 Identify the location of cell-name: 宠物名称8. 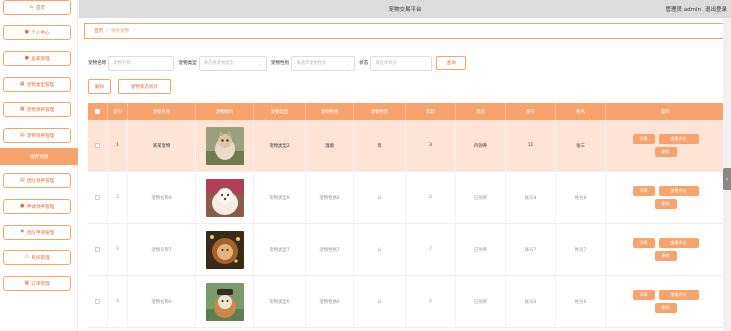
(162, 197).